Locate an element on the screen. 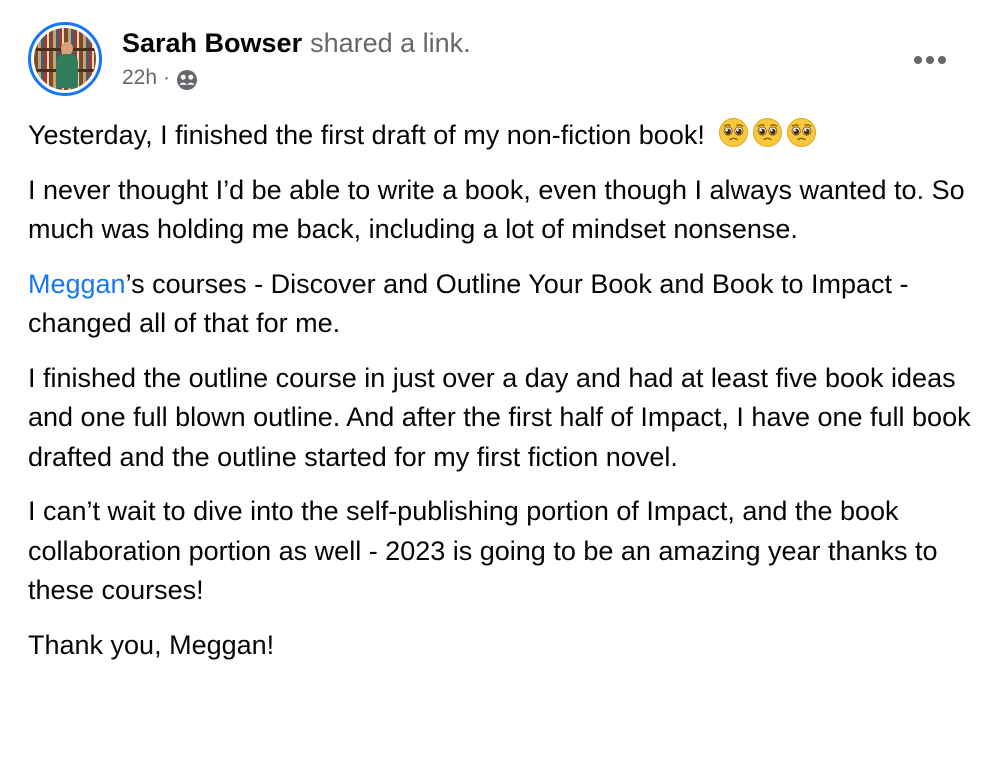  more-options-button is located at coordinates (930, 60).